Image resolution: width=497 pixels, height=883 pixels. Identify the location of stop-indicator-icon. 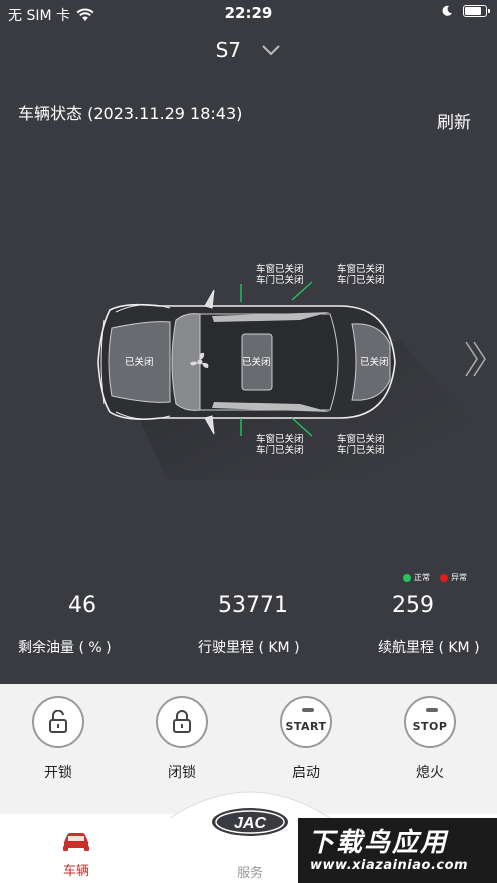
(432, 710).